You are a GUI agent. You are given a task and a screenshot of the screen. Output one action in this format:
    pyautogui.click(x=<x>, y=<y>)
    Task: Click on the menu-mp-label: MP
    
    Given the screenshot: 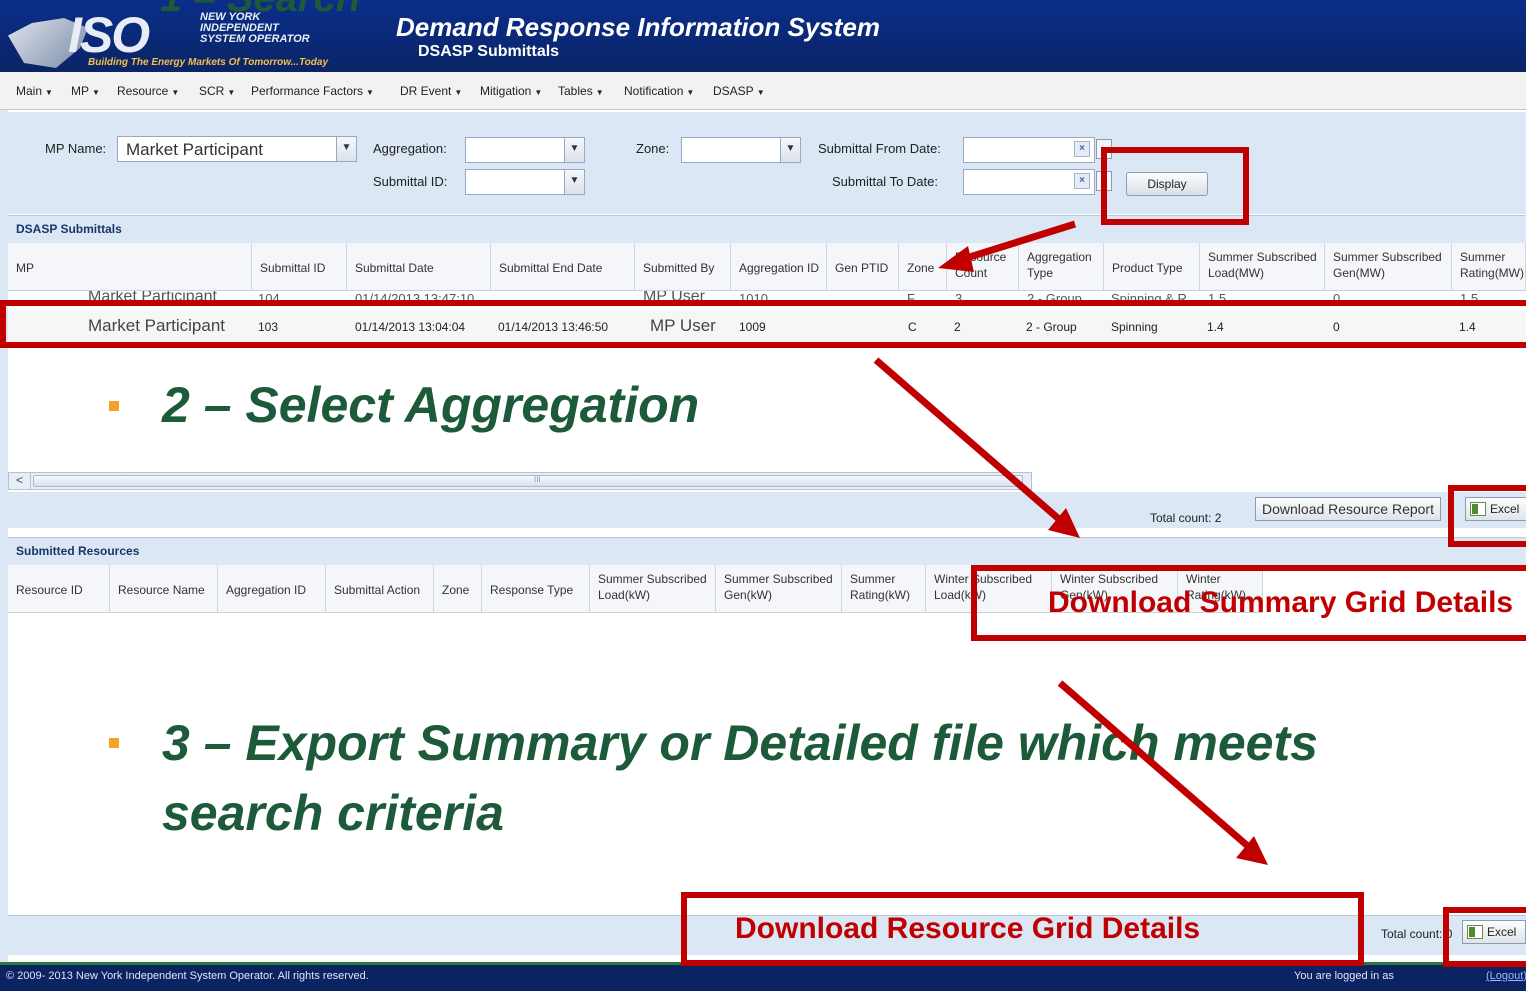 What is the action you would take?
    pyautogui.click(x=80, y=91)
    